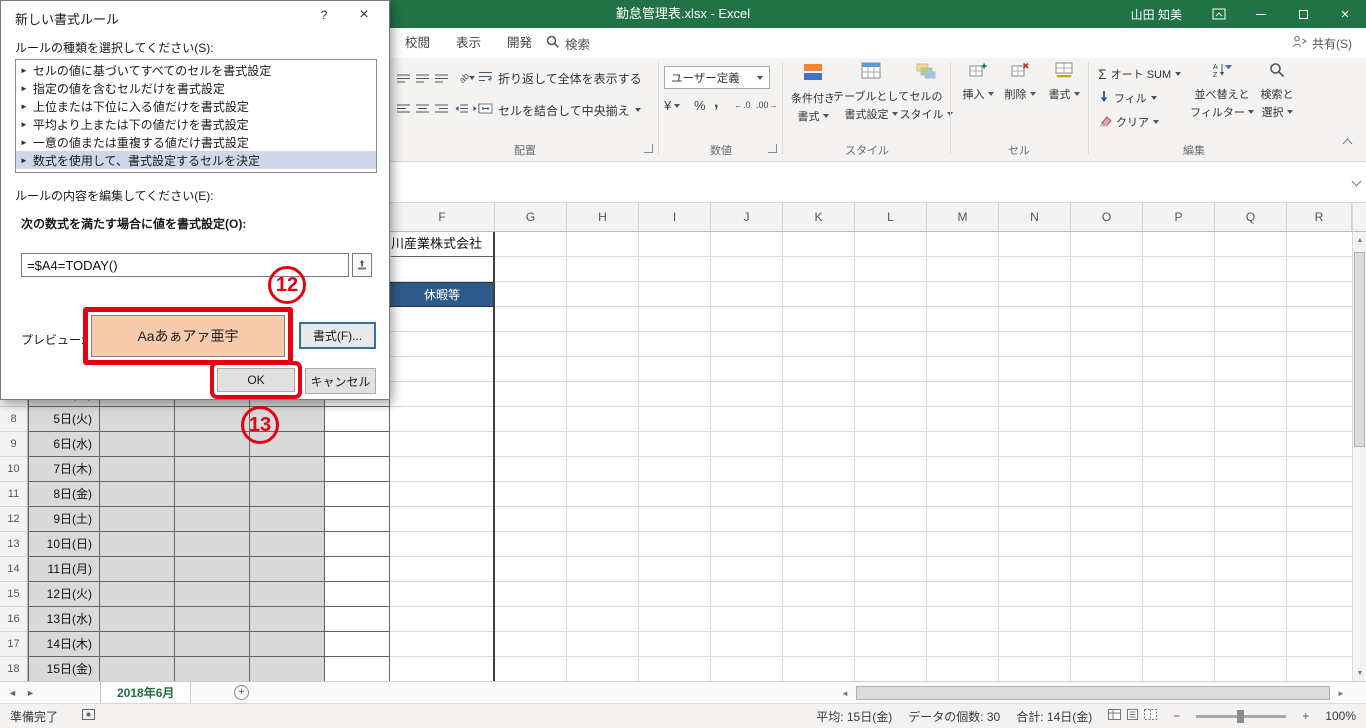  What do you see at coordinates (442, 294) in the screenshot?
I see `vacation-header-cell: 休暇等` at bounding box center [442, 294].